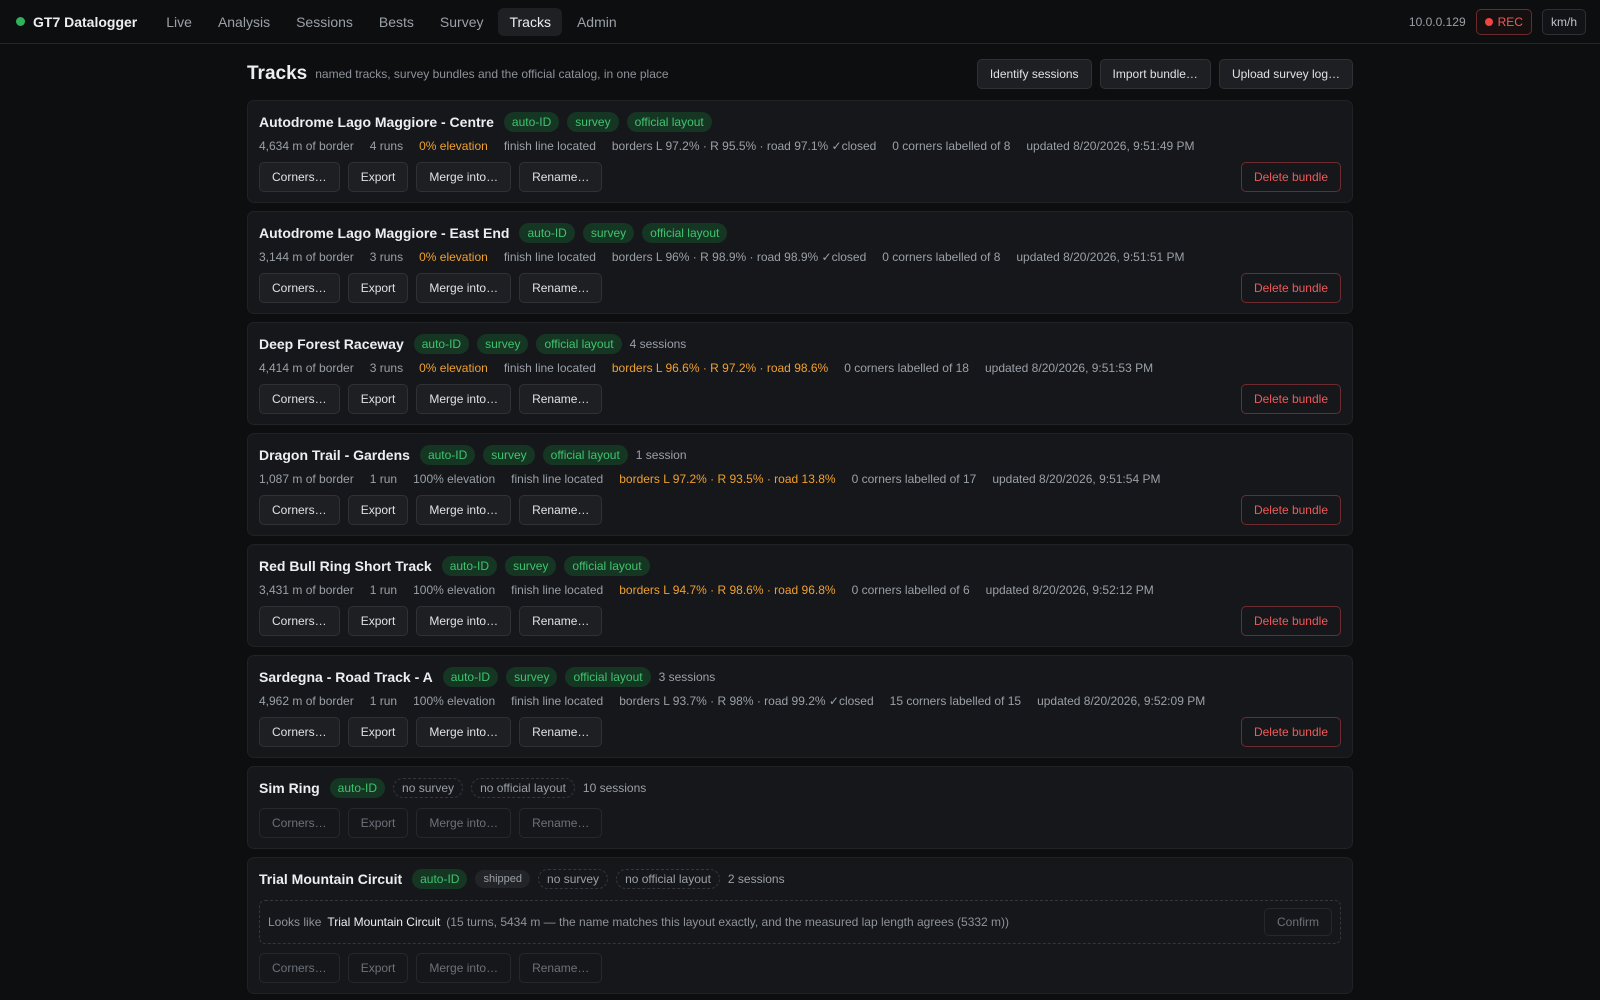 Image resolution: width=1600 pixels, height=1000 pixels. I want to click on finish-line-status: finish line located, so click(549, 257).